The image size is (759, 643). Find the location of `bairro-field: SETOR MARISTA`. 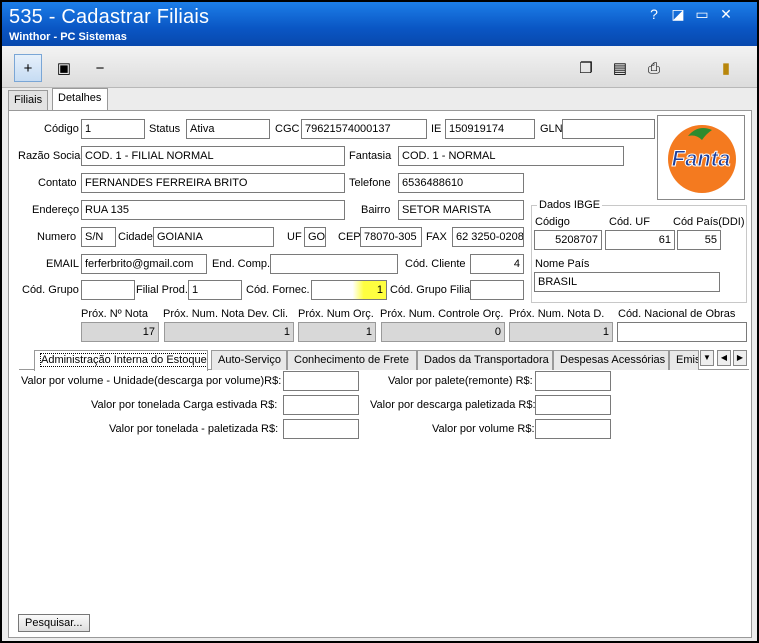

bairro-field: SETOR MARISTA is located at coordinates (461, 210).